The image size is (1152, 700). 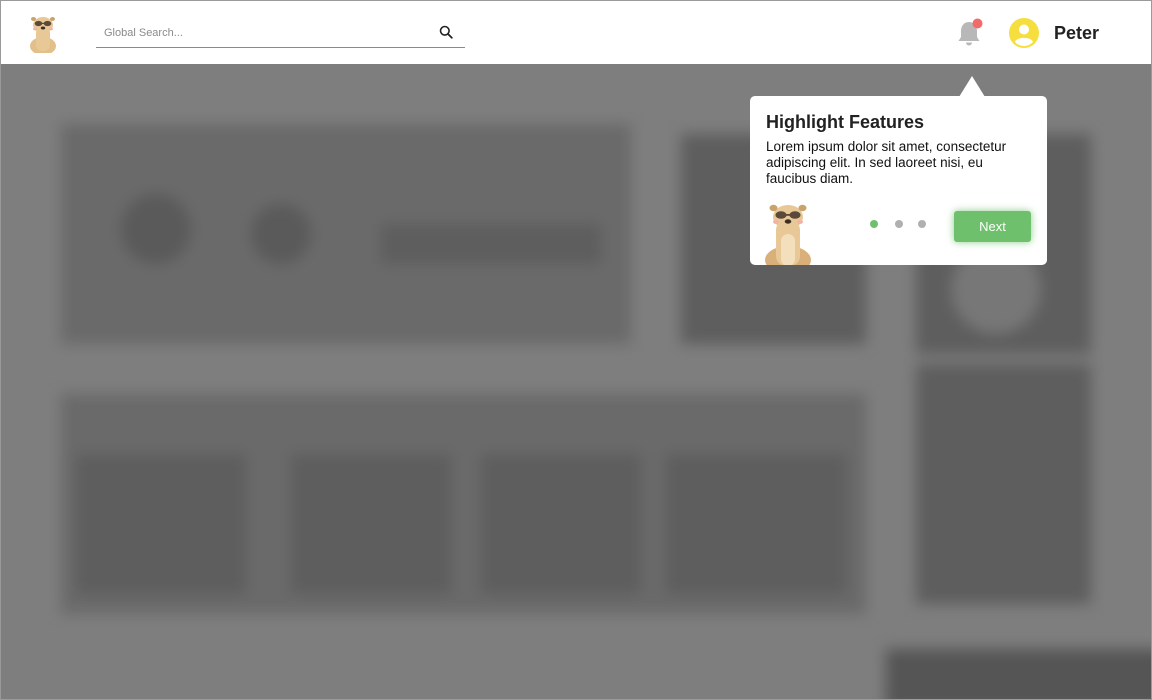 I want to click on user-avatar-icon, so click(x=1024, y=33).